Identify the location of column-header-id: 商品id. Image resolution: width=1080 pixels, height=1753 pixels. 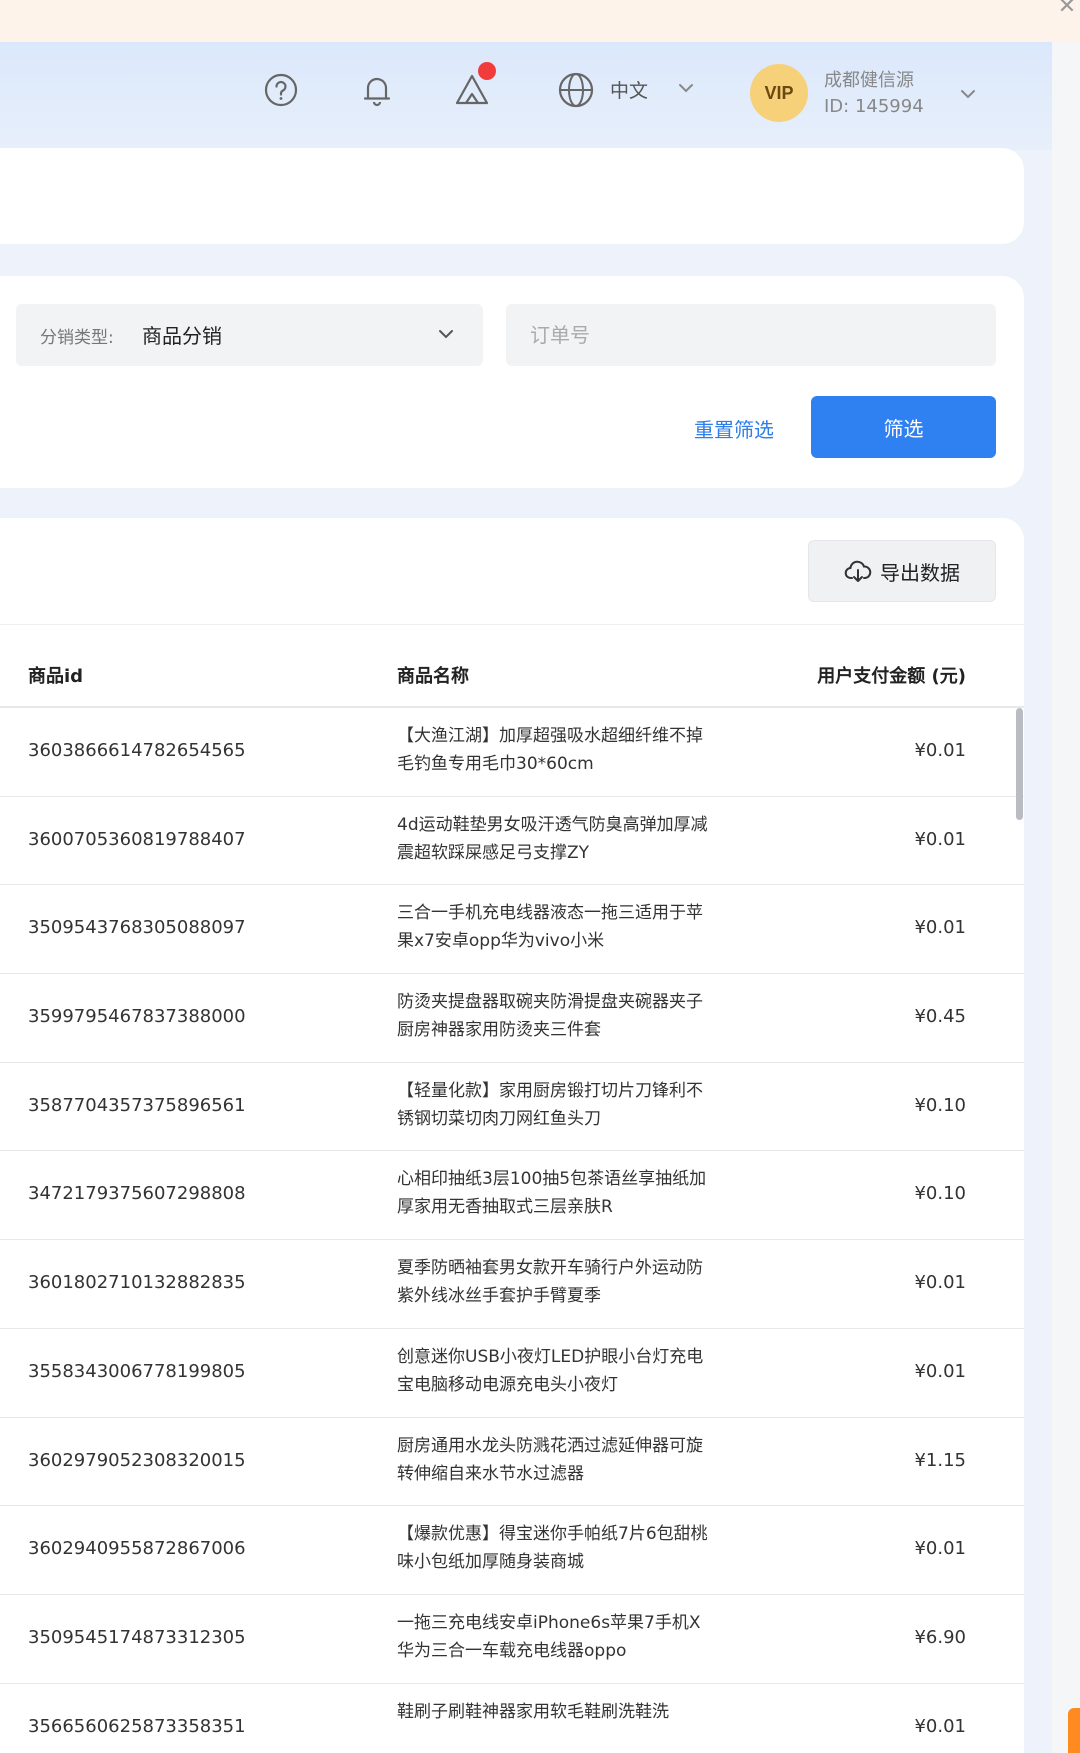
(56, 676).